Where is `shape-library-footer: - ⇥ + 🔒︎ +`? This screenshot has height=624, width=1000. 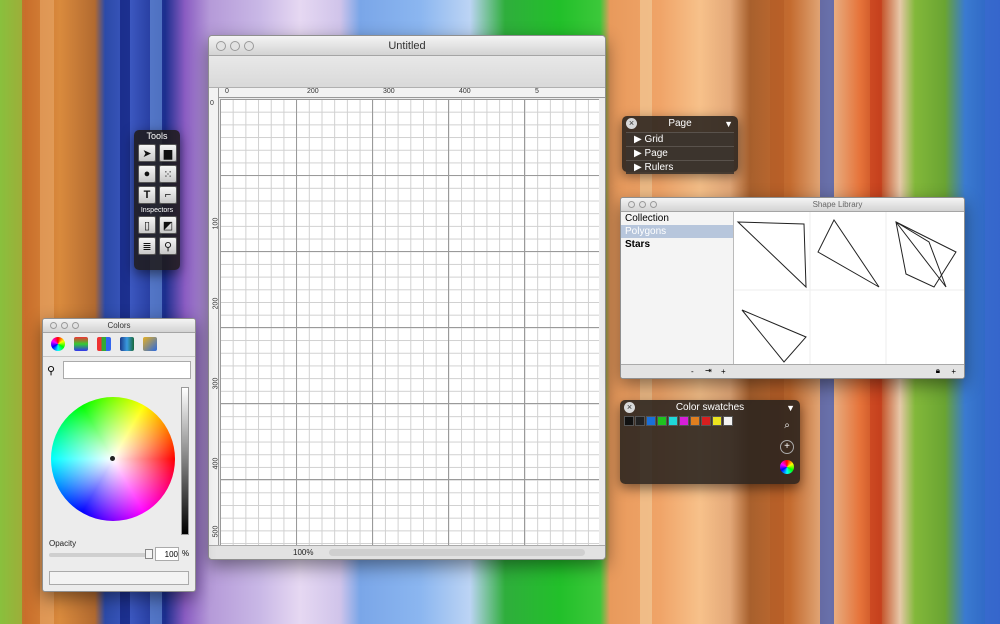 shape-library-footer: - ⇥ + 🔒︎ + is located at coordinates (792, 371).